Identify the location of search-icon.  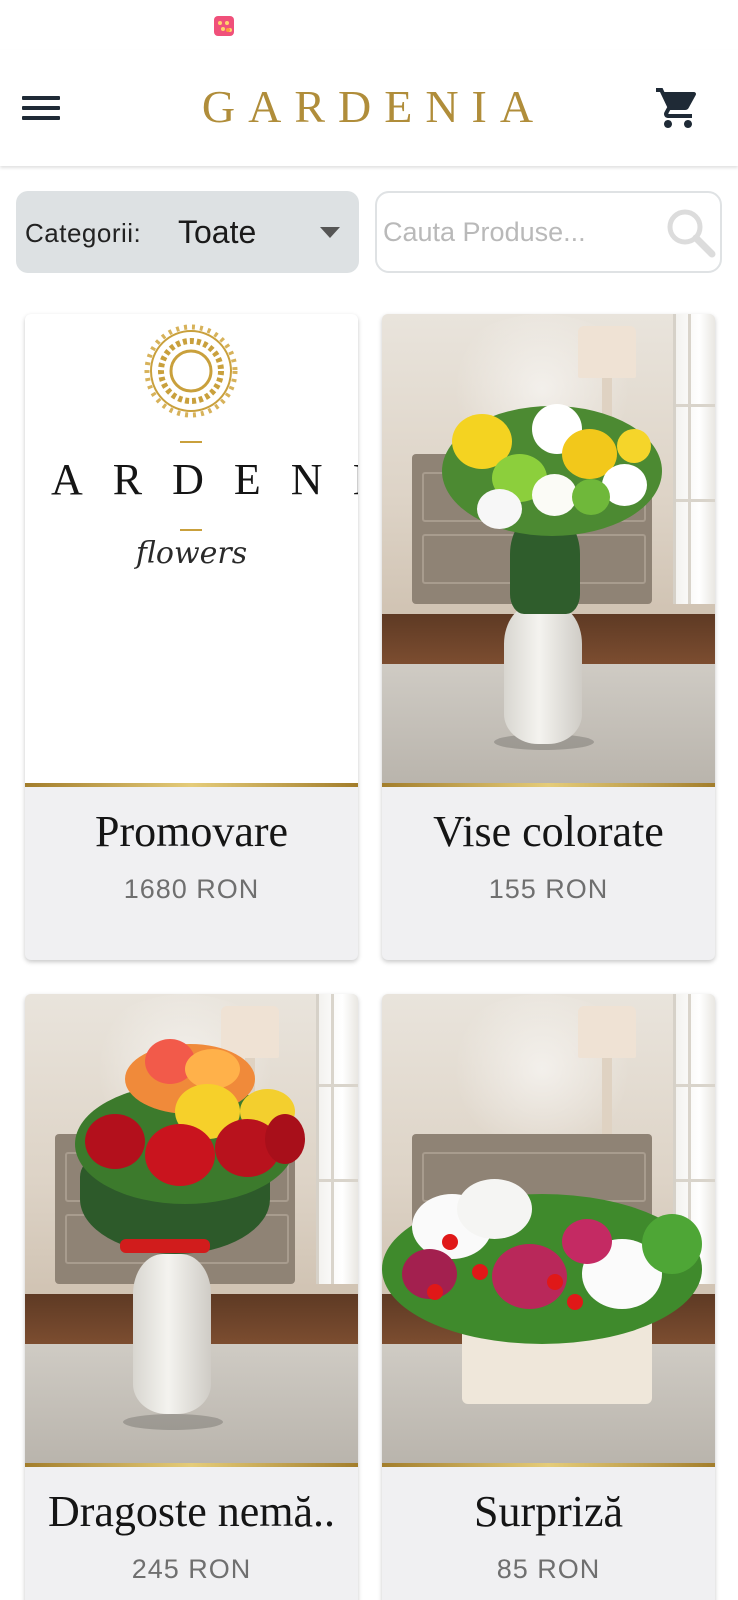
(691, 233).